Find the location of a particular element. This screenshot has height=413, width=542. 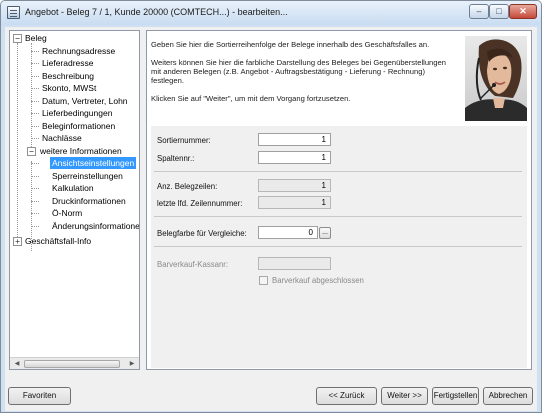

barverkauf-kassanr-input is located at coordinates (294, 263).